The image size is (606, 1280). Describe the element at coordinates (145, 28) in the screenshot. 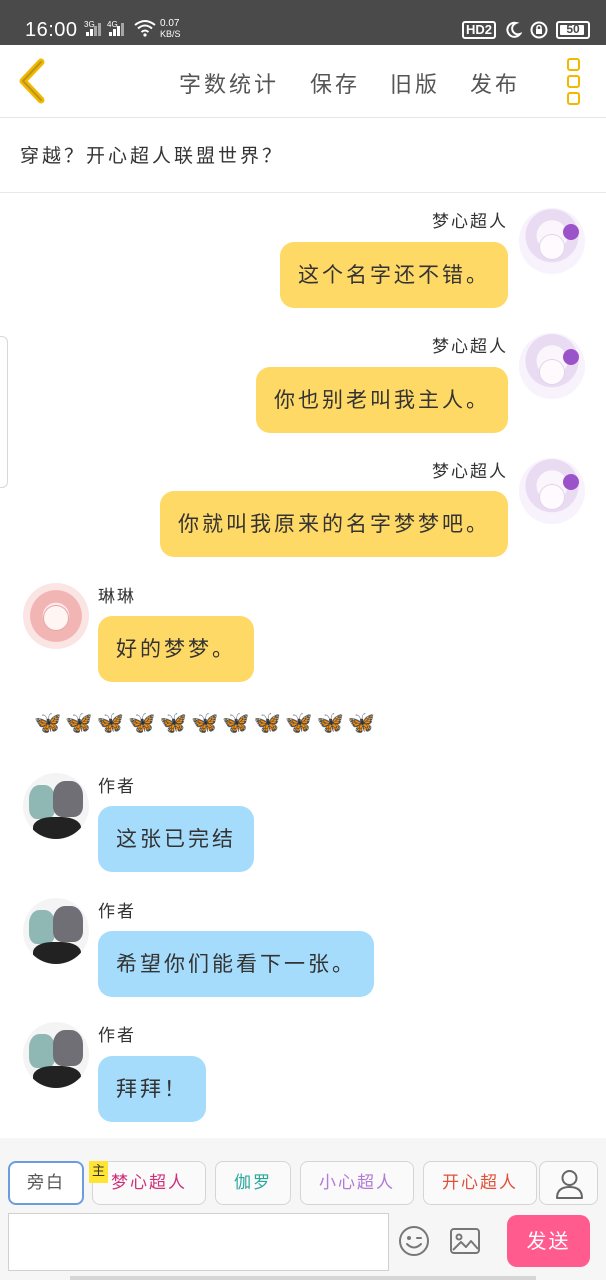

I see `wifi-icon` at that location.